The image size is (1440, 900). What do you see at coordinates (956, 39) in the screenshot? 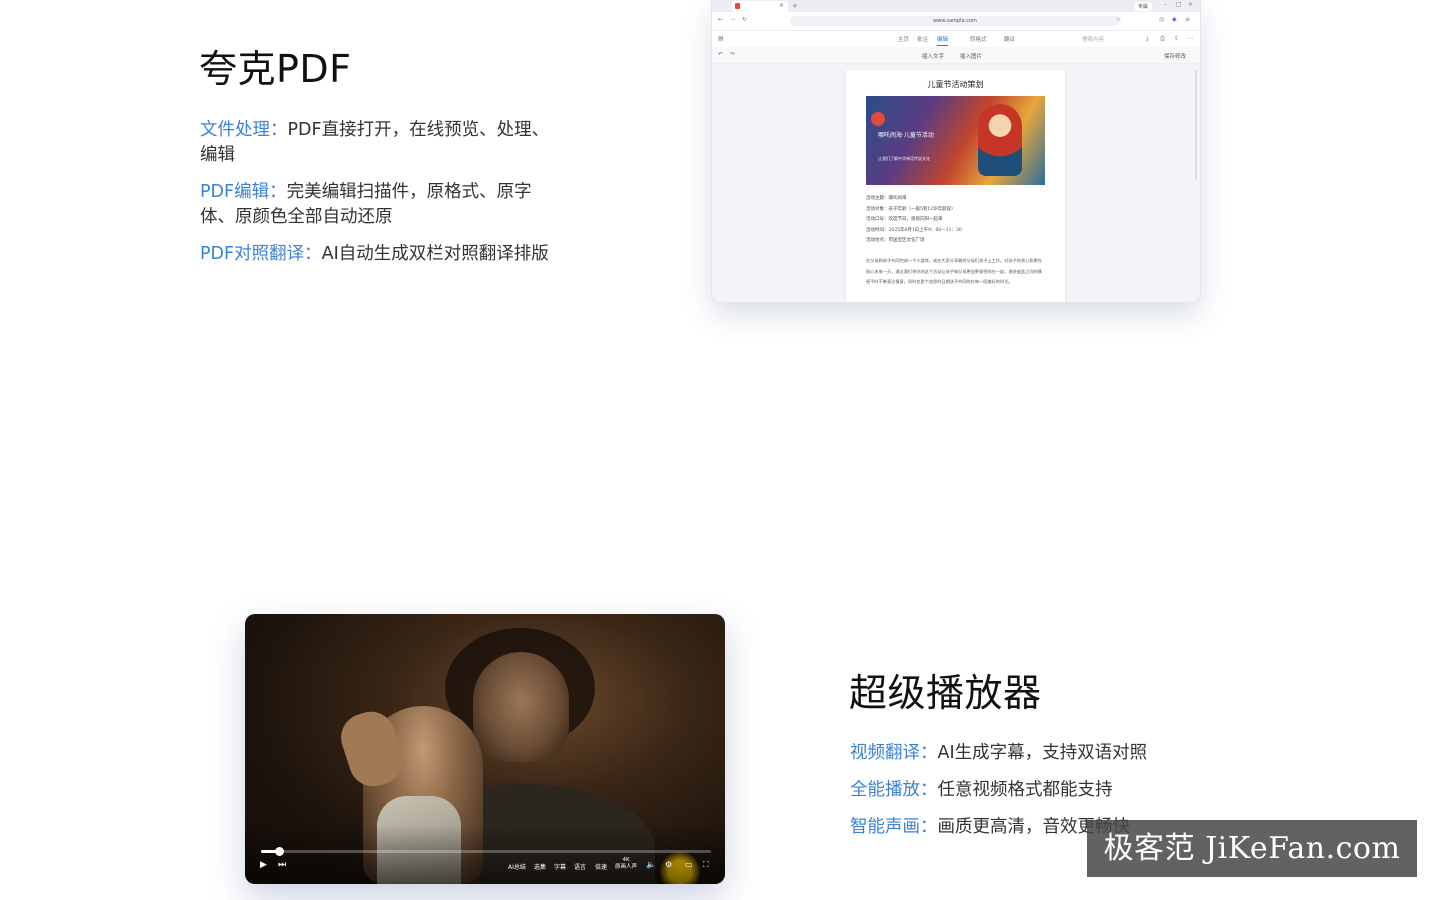
I see `pdf-toolbar: ▤ 主页 批注 编辑 转格式 翻译 搜索内容 ⤓ ⎙ ⇪ ⋯` at bounding box center [956, 39].